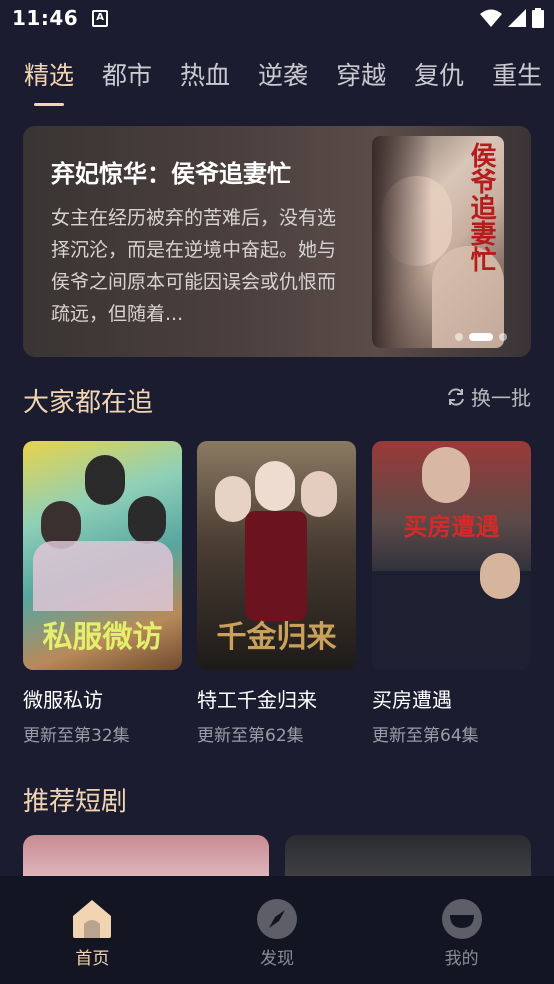 This screenshot has width=554, height=984. What do you see at coordinates (45, 18) in the screenshot?
I see `status-time: 11:46` at bounding box center [45, 18].